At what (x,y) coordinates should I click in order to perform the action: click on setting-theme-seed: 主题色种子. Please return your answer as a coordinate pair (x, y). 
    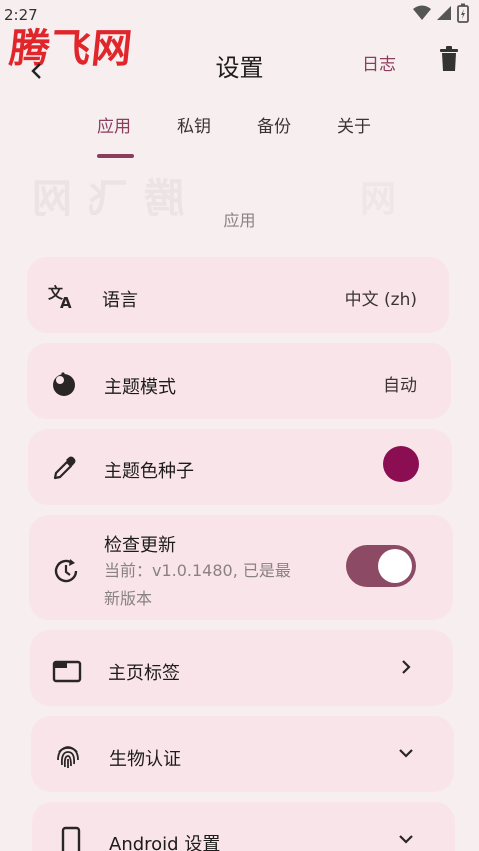
    Looking at the image, I should click on (240, 467).